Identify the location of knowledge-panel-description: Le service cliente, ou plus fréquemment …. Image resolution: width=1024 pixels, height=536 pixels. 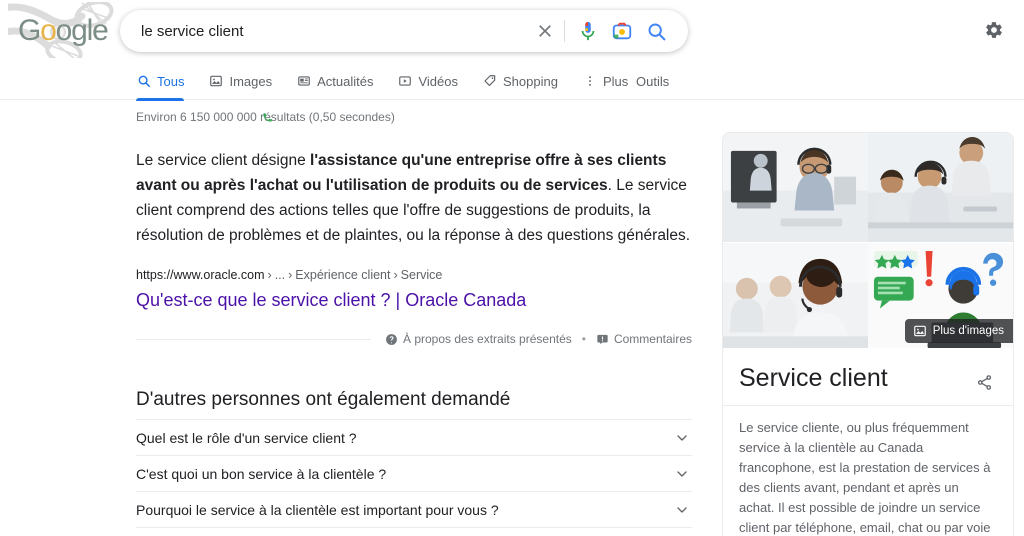
(868, 470).